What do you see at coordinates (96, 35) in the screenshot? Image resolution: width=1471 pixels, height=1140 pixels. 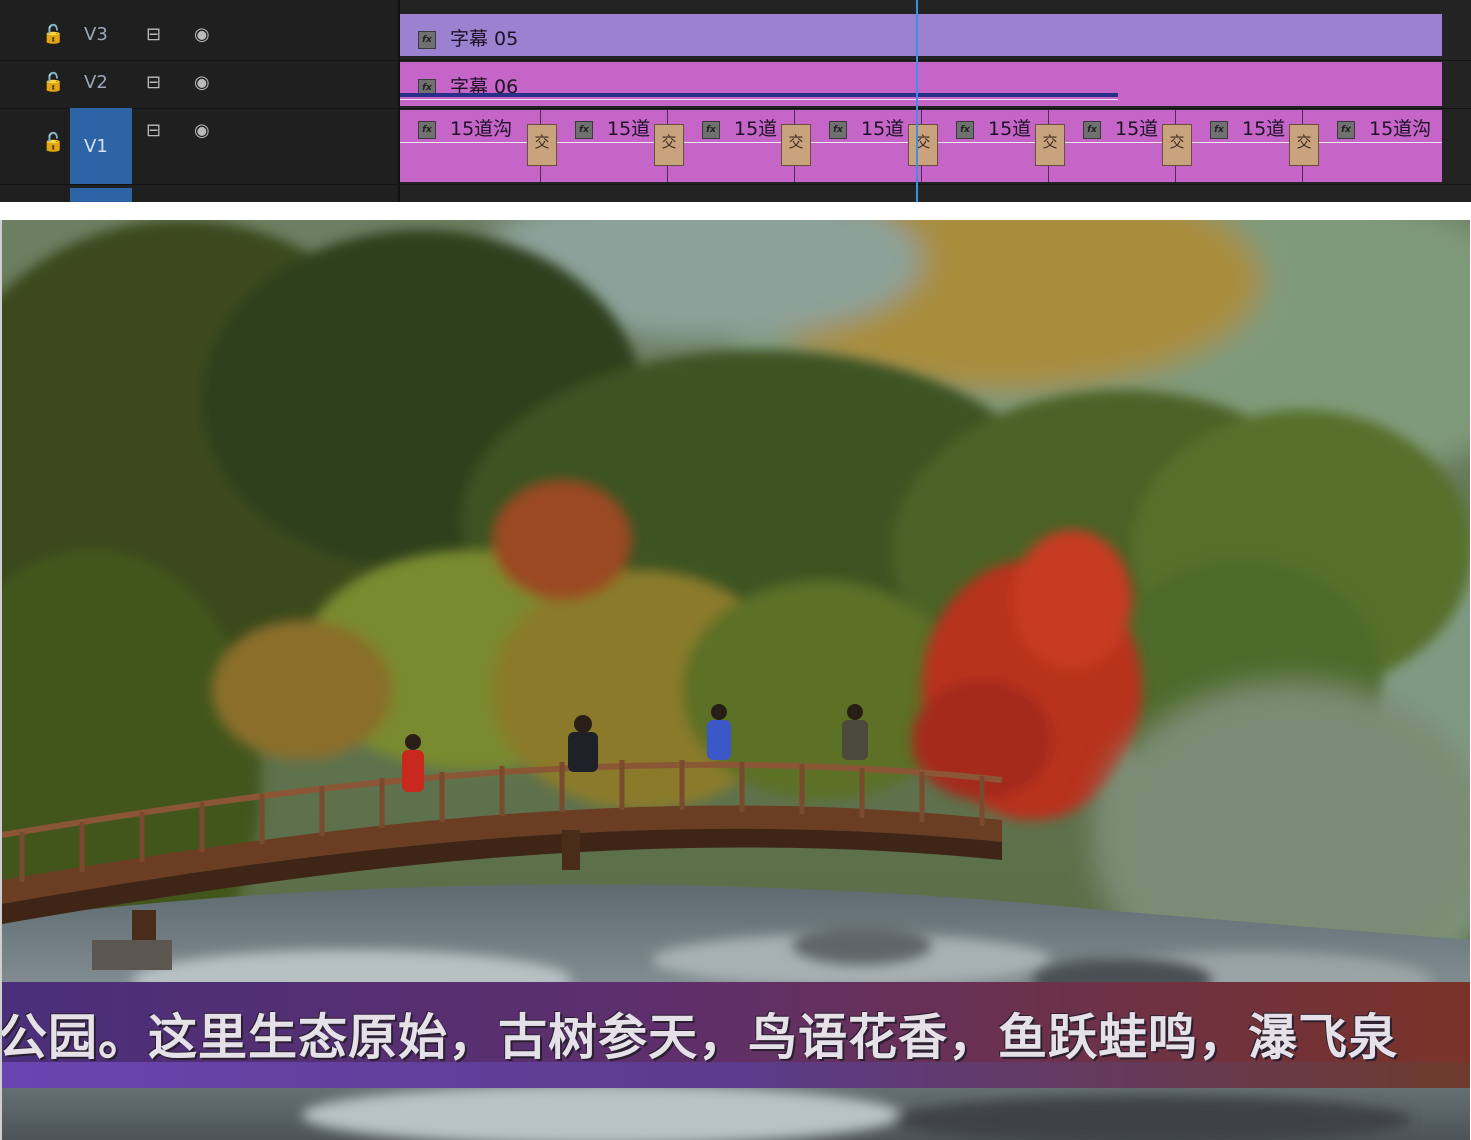 I see `track-name-v3: V3` at bounding box center [96, 35].